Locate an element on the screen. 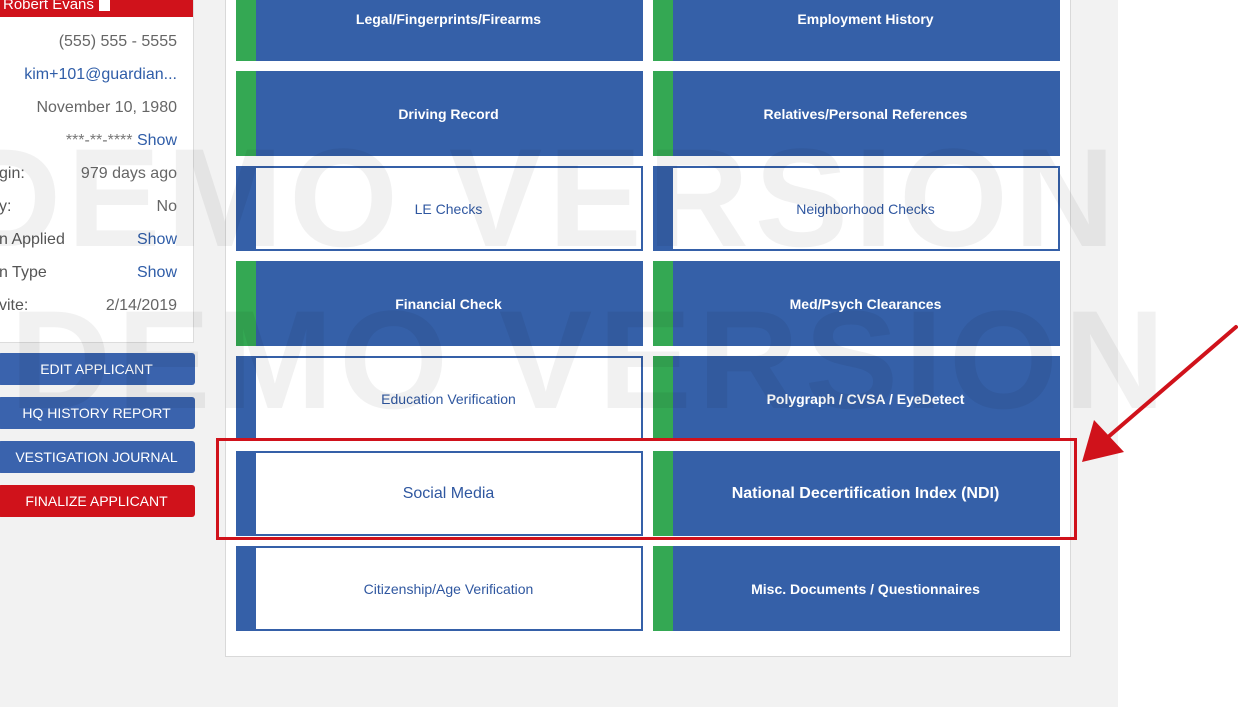  tile-citizenship: Citizenship/Age Verification is located at coordinates (439, 588).